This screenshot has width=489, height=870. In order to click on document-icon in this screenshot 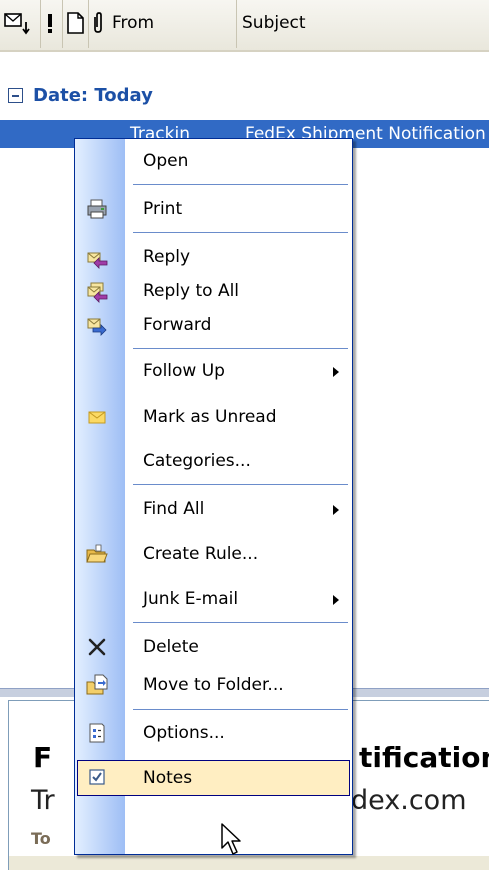, I will do `click(75, 23)`.